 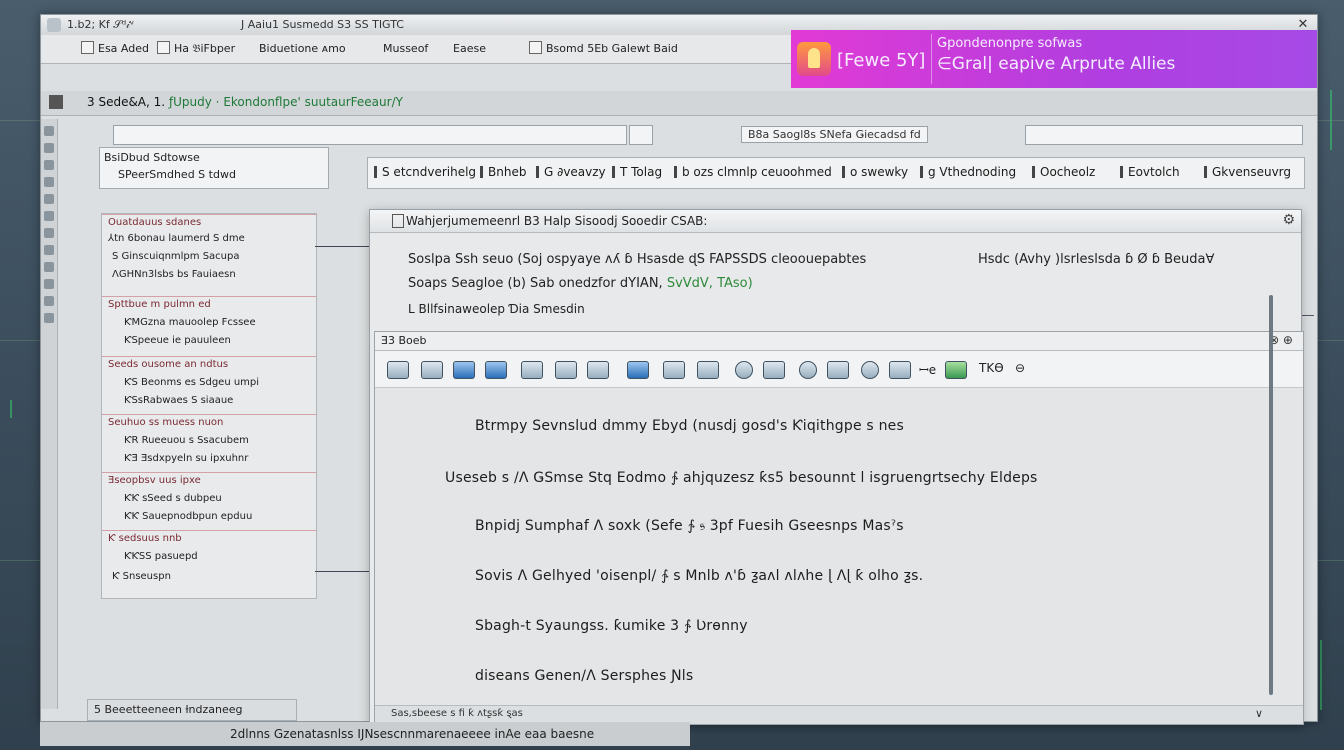 What do you see at coordinates (641, 135) in the screenshot?
I see `search-button` at bounding box center [641, 135].